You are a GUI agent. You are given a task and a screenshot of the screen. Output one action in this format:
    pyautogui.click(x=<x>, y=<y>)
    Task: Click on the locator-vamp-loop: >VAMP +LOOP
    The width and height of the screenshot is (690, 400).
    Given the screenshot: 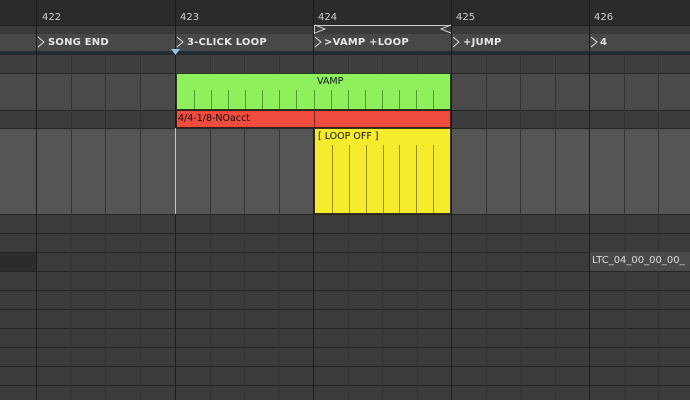 What is the action you would take?
    pyautogui.click(x=366, y=42)
    